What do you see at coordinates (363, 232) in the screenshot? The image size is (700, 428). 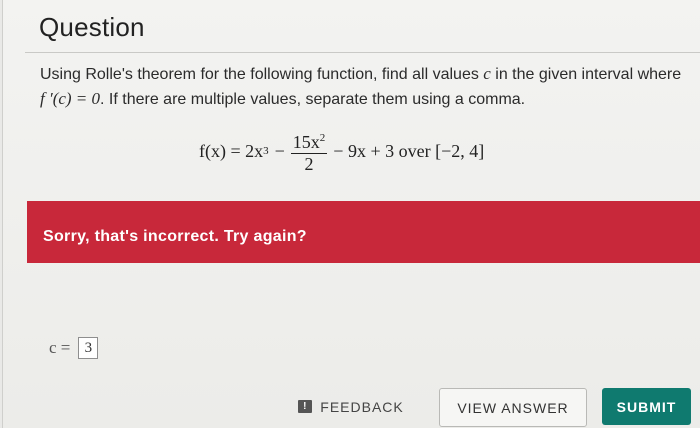 I see `incorrect-feedback-banner: Sorry, that's incorrect. Try again?` at bounding box center [363, 232].